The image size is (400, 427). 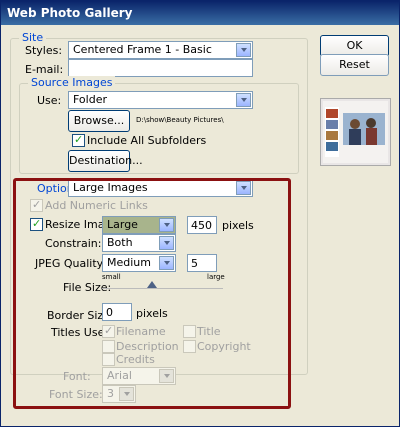 What do you see at coordinates (354, 65) in the screenshot?
I see `reset-button: Reset` at bounding box center [354, 65].